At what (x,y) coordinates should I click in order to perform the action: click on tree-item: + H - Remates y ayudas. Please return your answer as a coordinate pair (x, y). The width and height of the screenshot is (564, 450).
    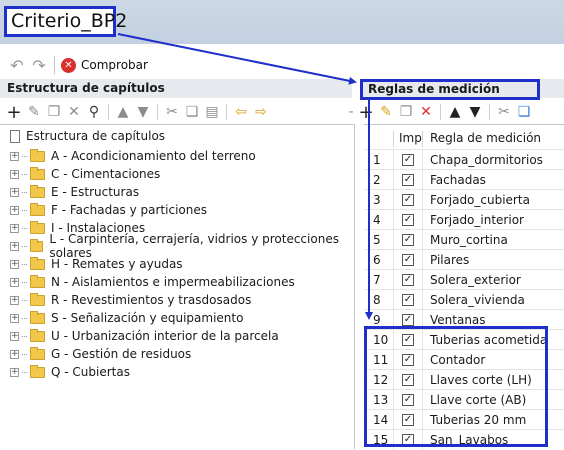
    Looking at the image, I should click on (96, 264).